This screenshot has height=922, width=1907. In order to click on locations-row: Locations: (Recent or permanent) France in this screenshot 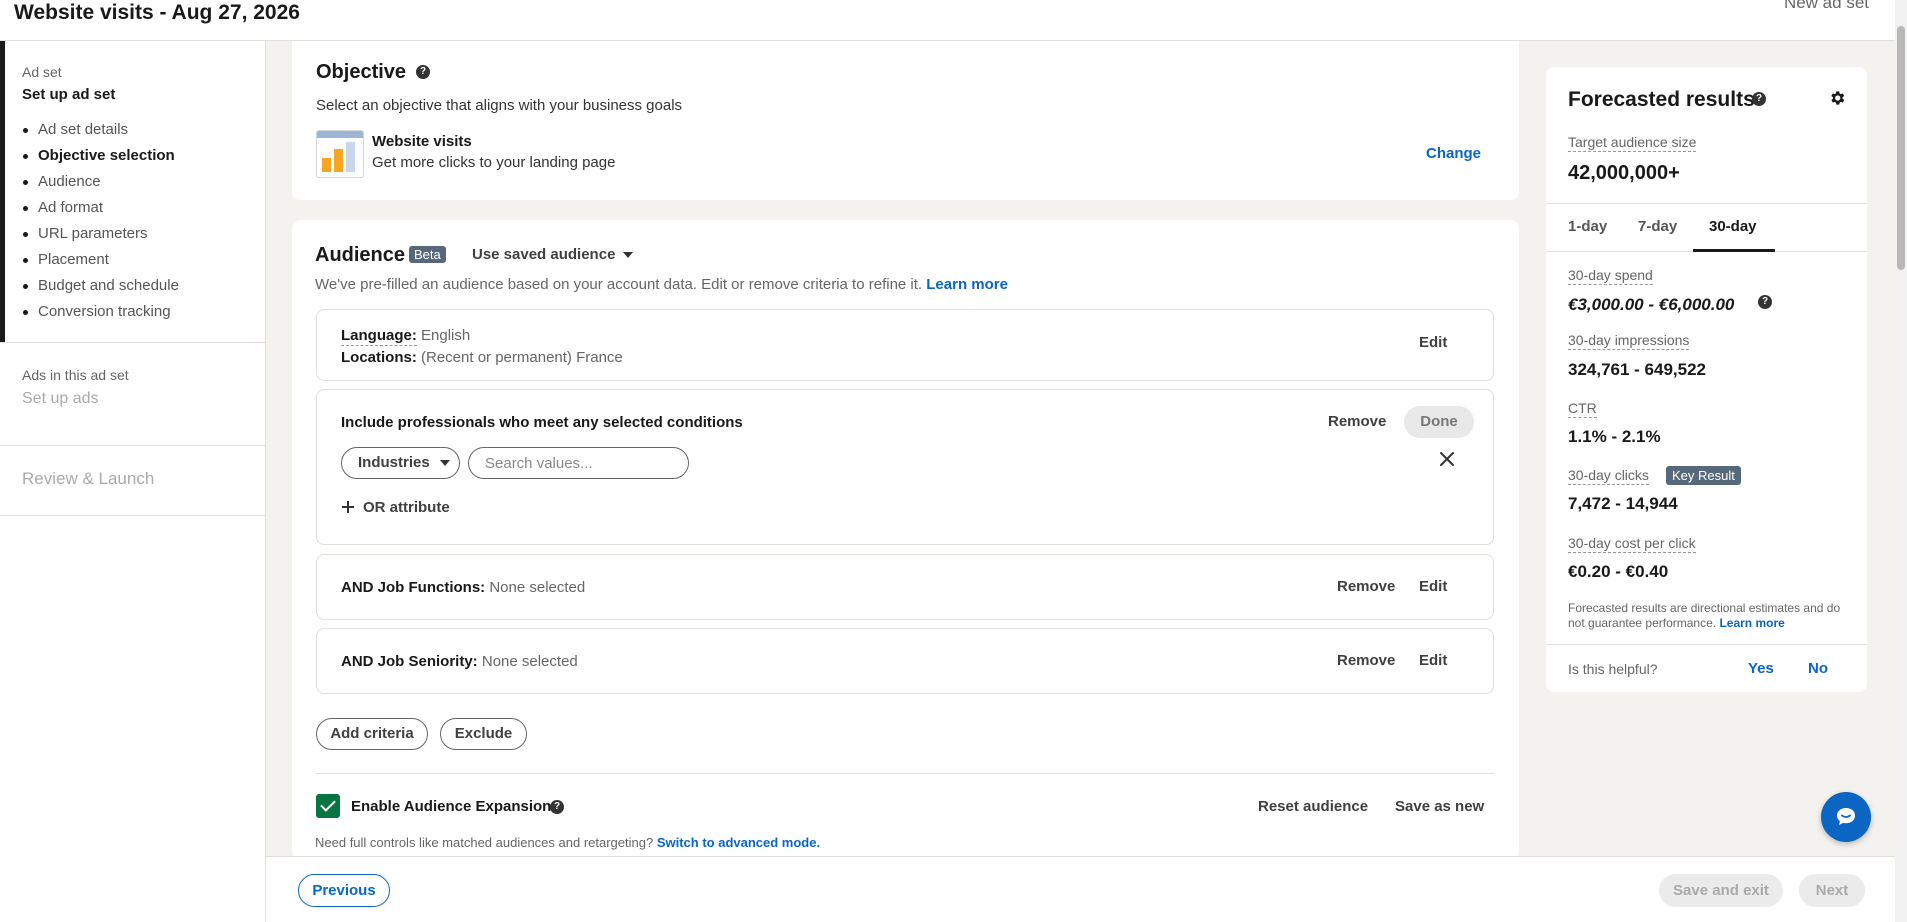, I will do `click(482, 357)`.